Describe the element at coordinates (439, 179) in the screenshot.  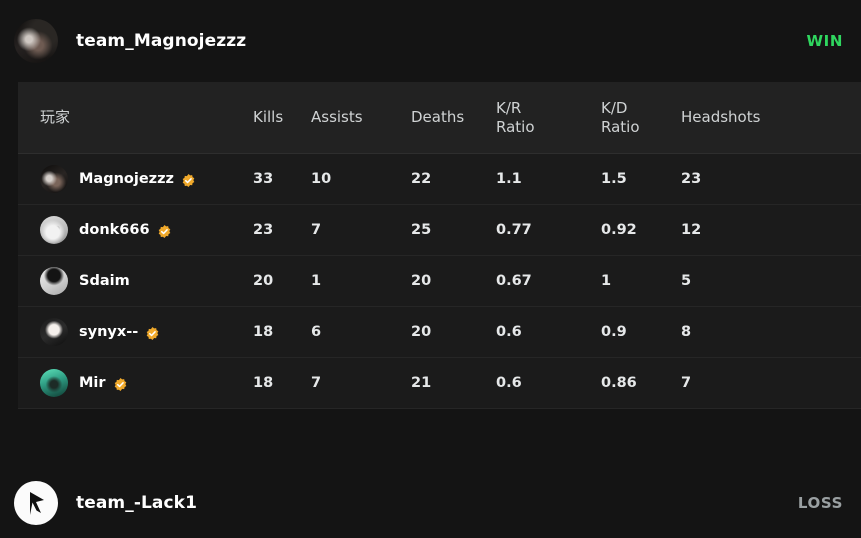
I see `table-row: Magnojezzz 33 10 22 1.1 1.5 23` at that location.